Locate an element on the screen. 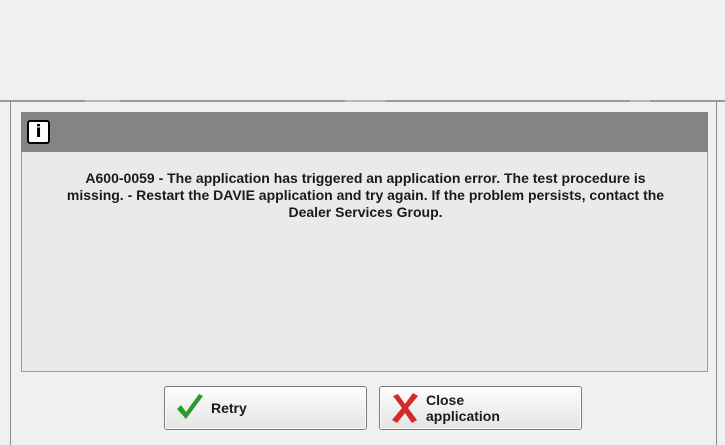 Image resolution: width=725 pixels, height=445 pixels. retry-button-label: Retry is located at coordinates (229, 408).